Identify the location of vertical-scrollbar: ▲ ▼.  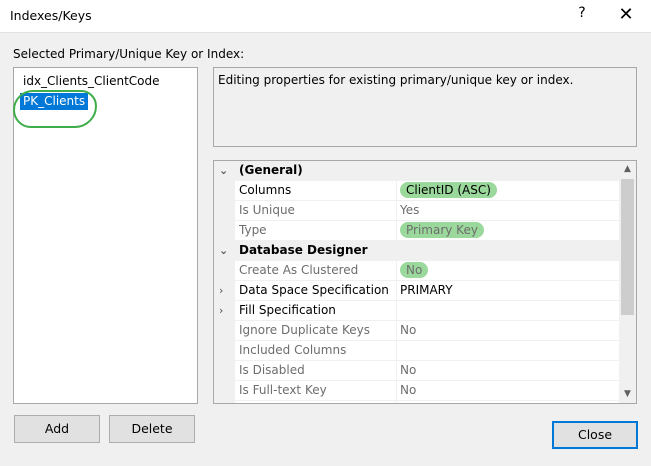
(627, 282).